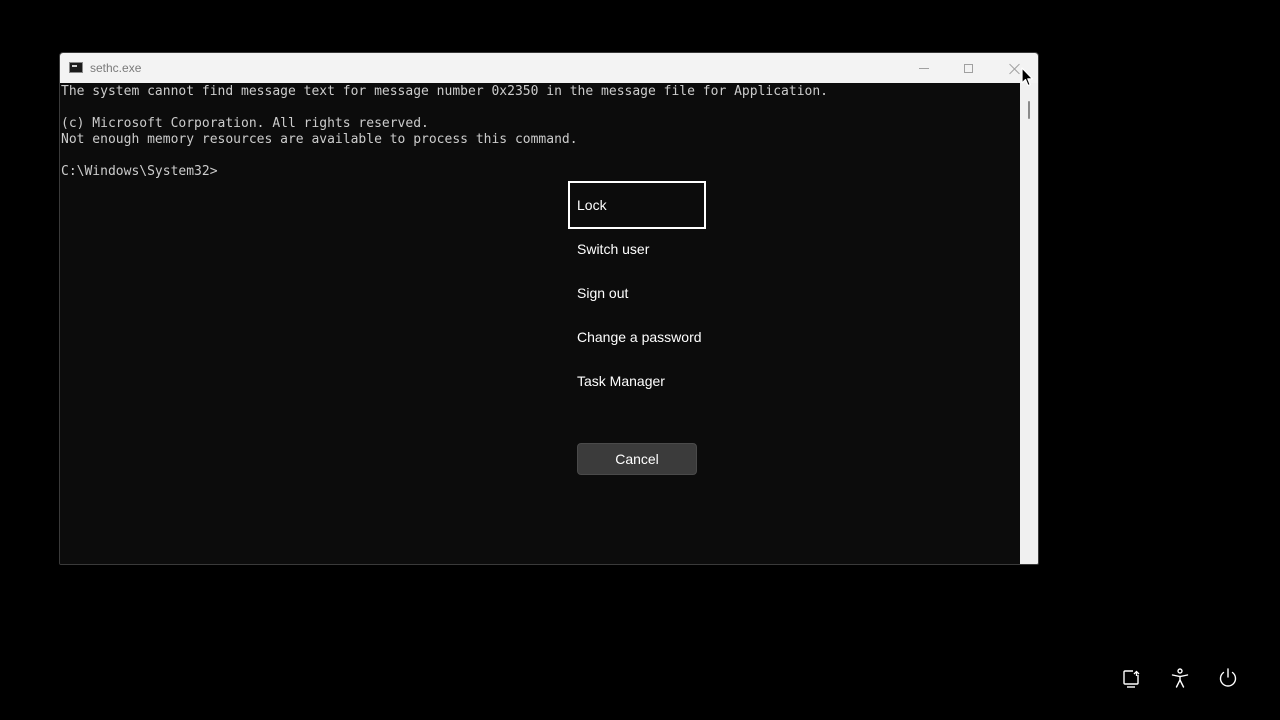  I want to click on maximize-icon, so click(968, 68).